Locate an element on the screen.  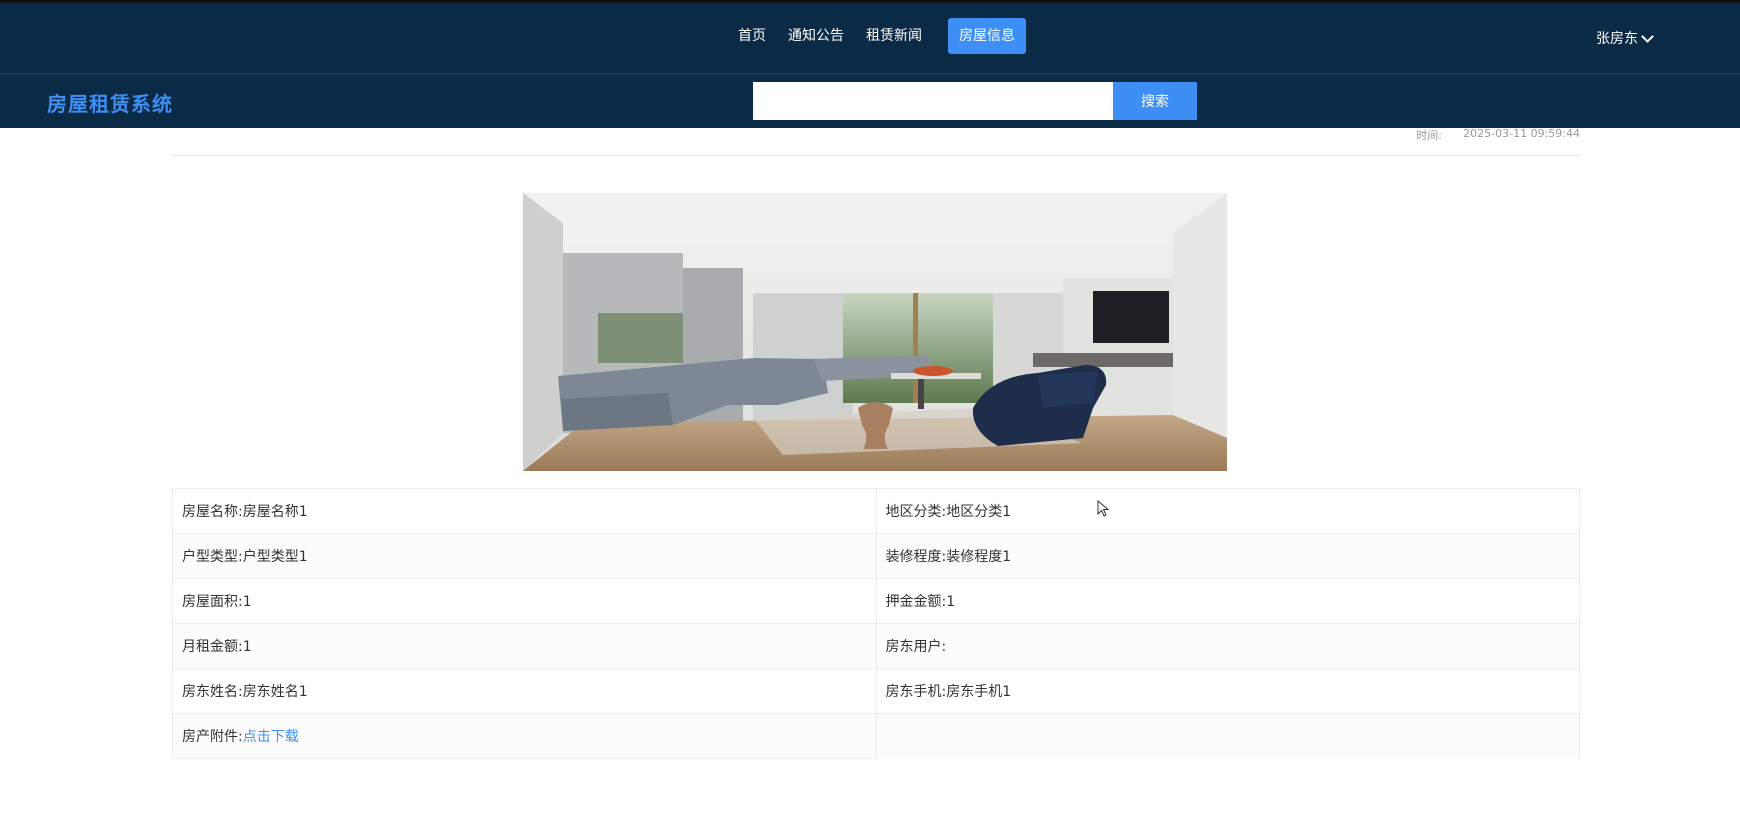
house-name-cell: 房屋名称:房屋名称1 is located at coordinates (524, 511).